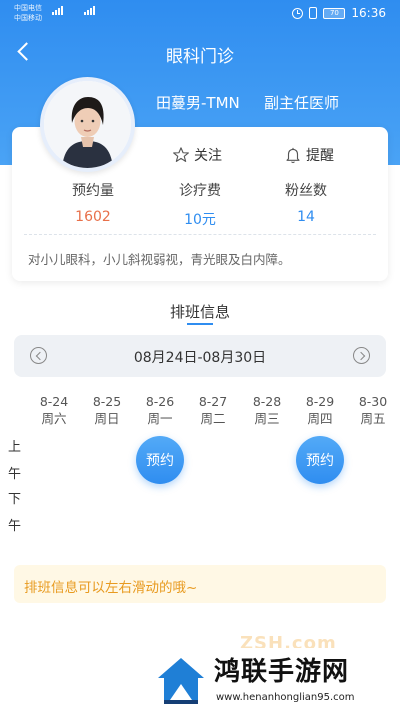  I want to click on follow-label: 关注, so click(208, 156).